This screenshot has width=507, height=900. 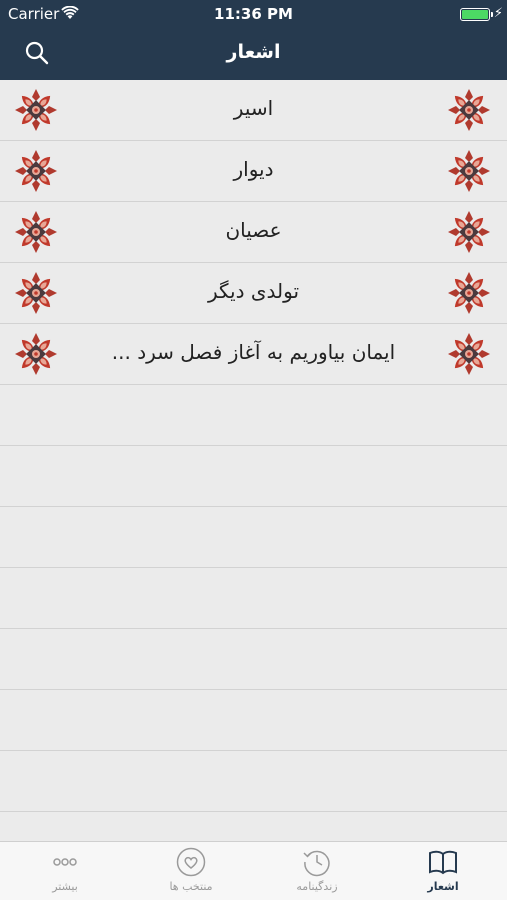 I want to click on tab-label: زندگینامه, so click(x=317, y=886).